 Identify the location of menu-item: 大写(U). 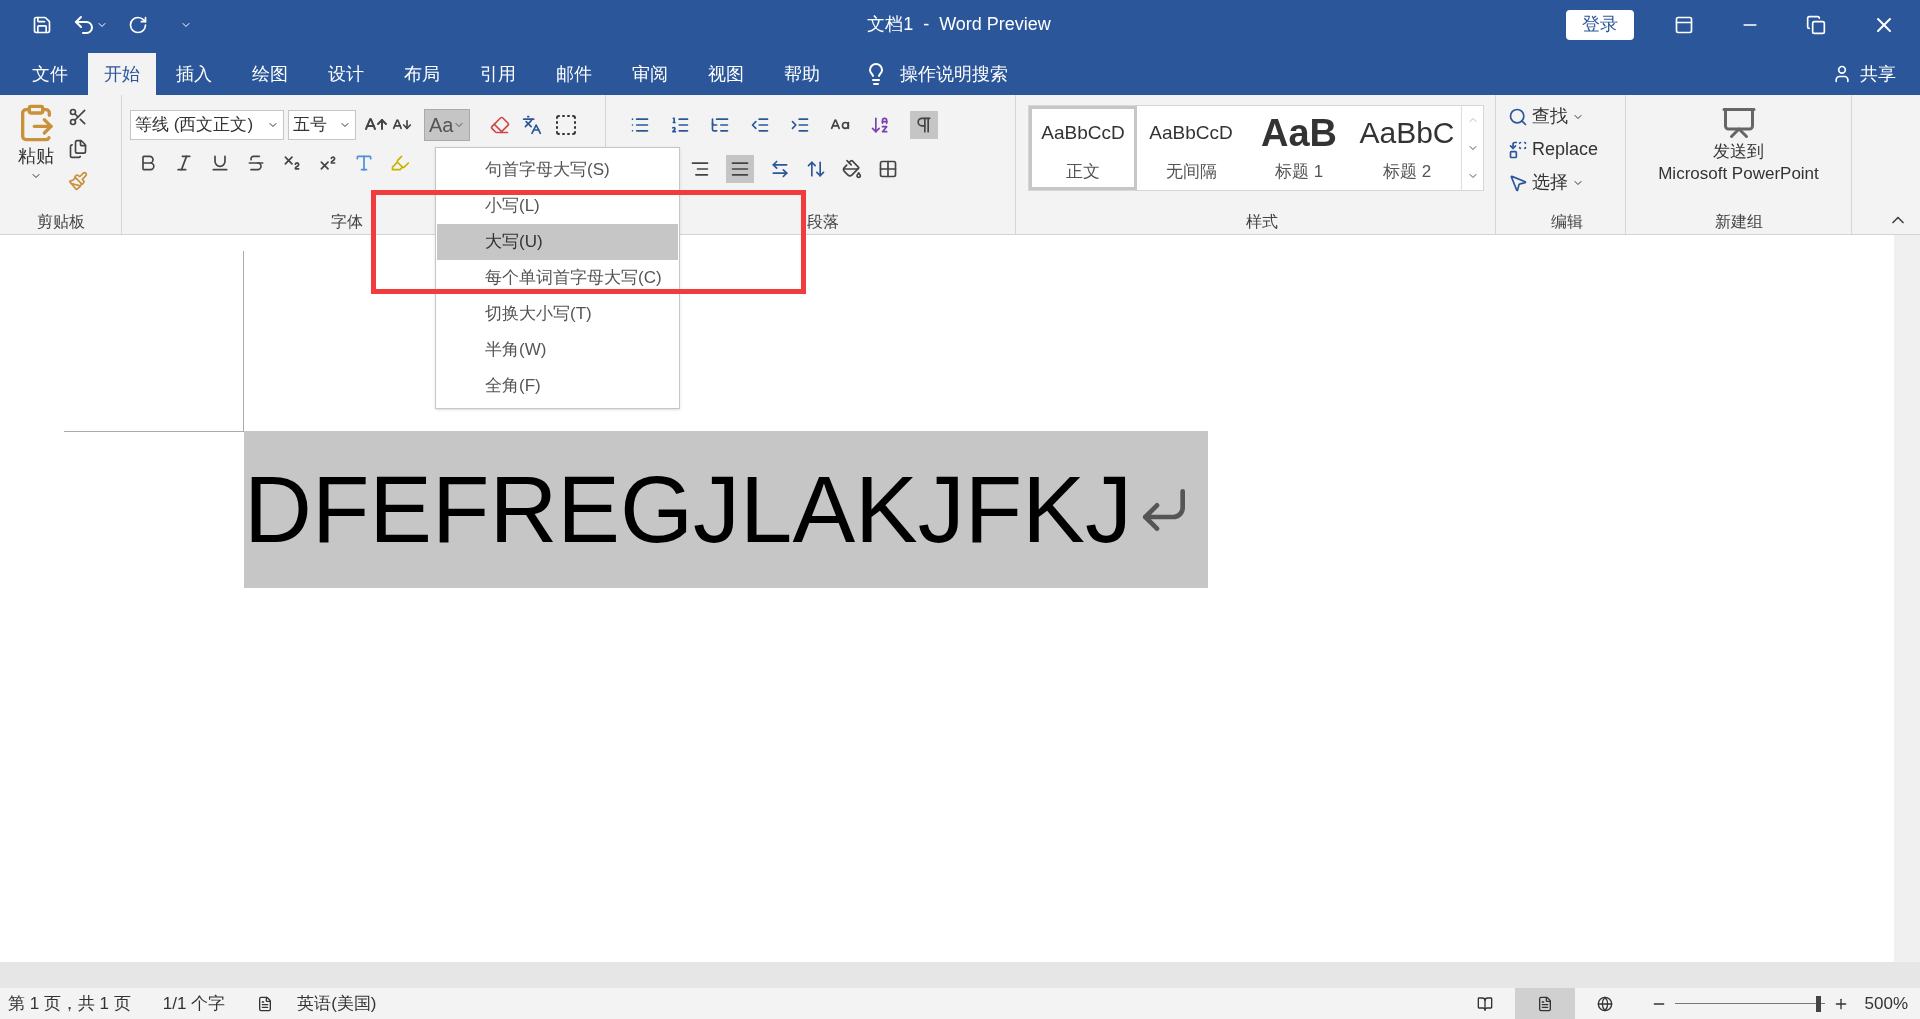
(557, 242).